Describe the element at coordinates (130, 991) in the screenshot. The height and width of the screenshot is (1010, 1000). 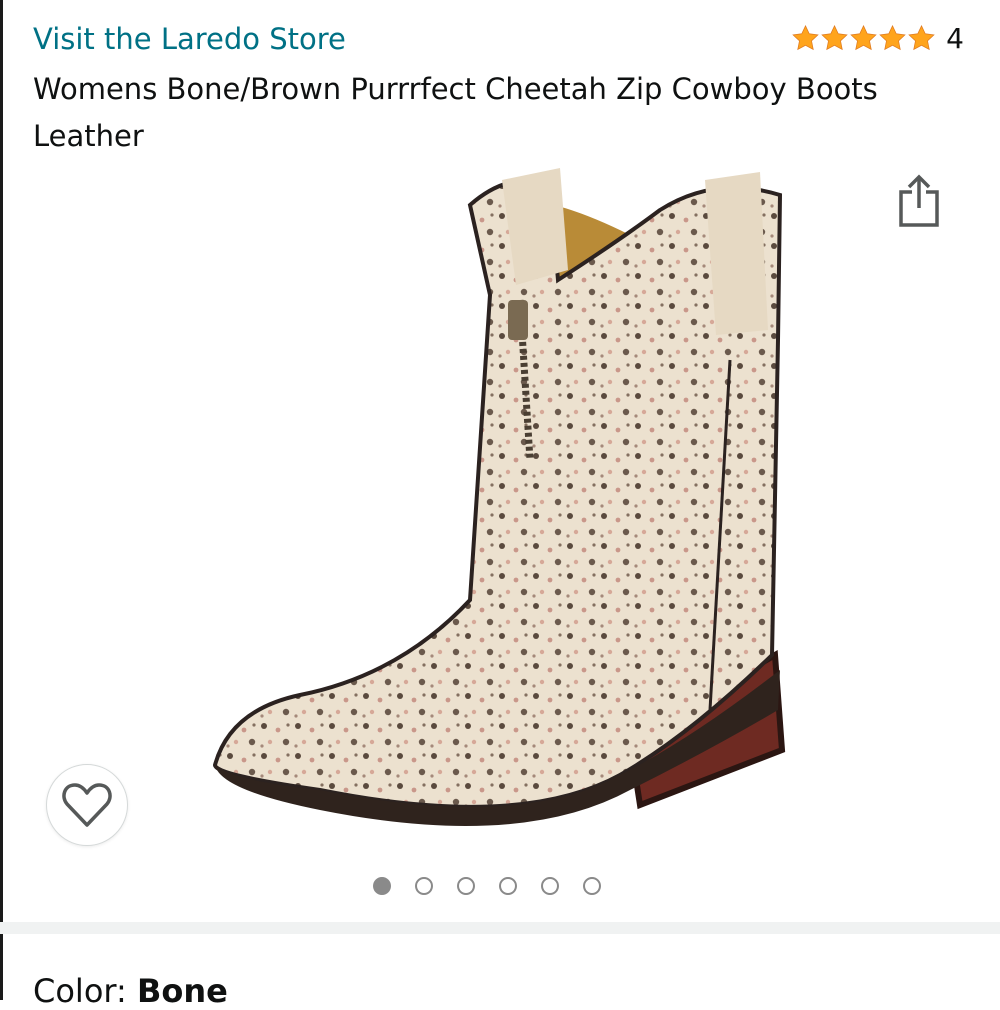
I see `color-selection: Color: Bone` at that location.